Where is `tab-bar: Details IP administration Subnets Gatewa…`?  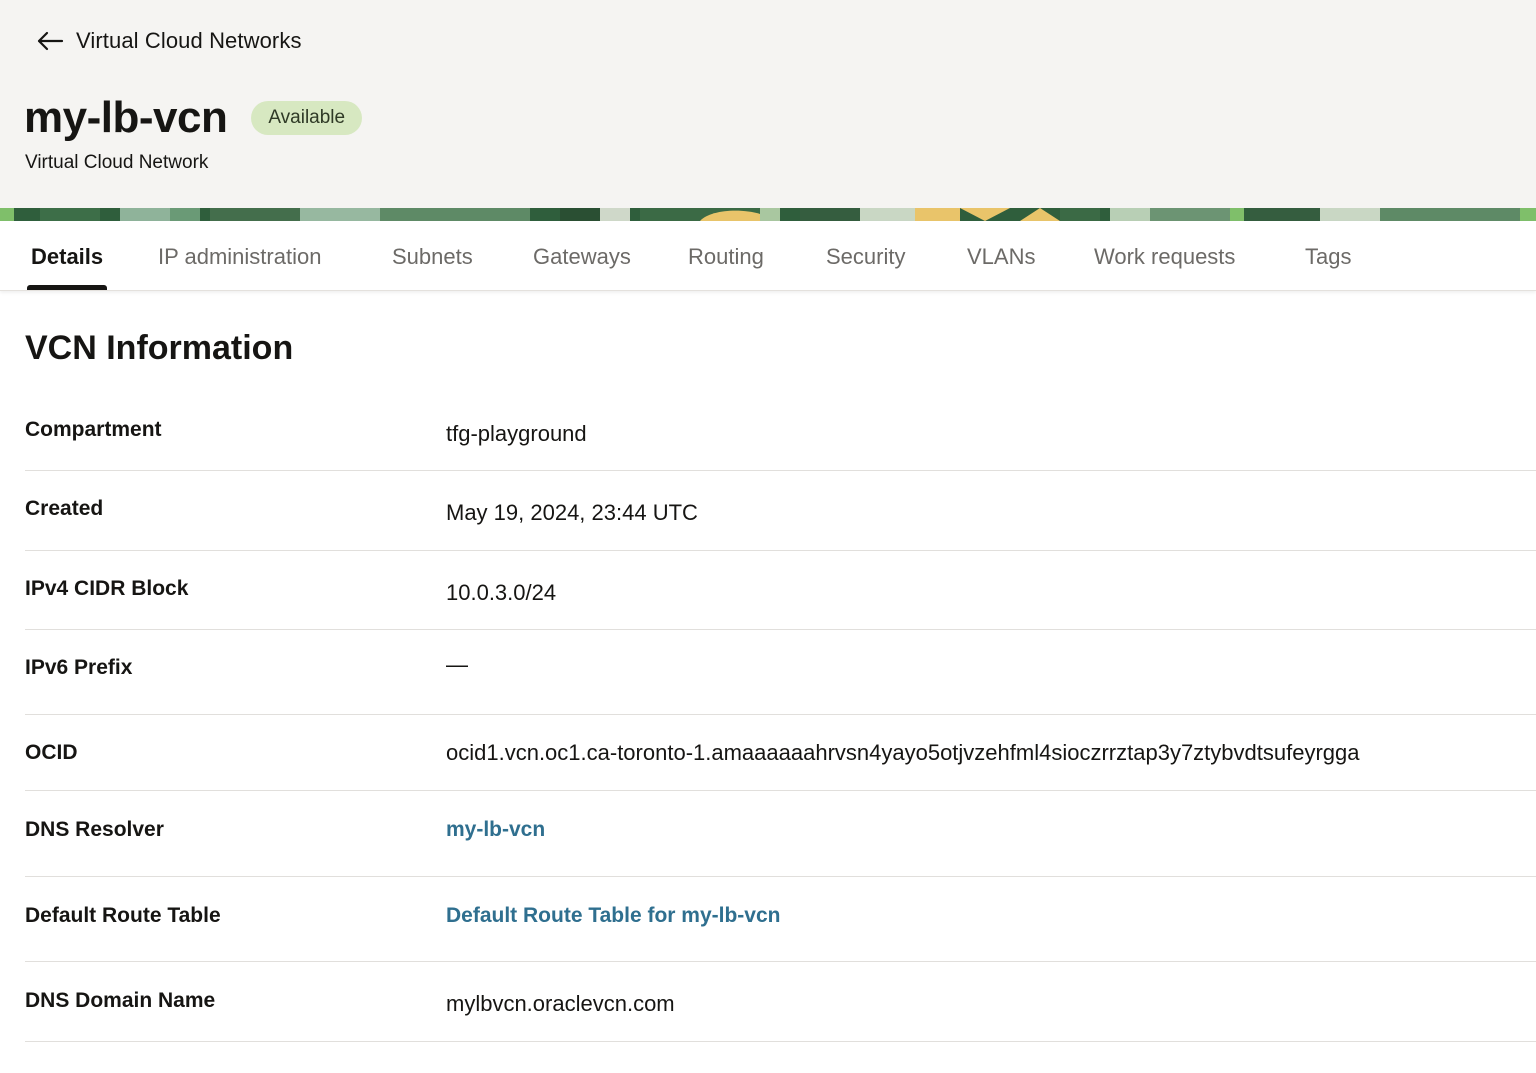 tab-bar: Details IP administration Subnets Gatewa… is located at coordinates (768, 256).